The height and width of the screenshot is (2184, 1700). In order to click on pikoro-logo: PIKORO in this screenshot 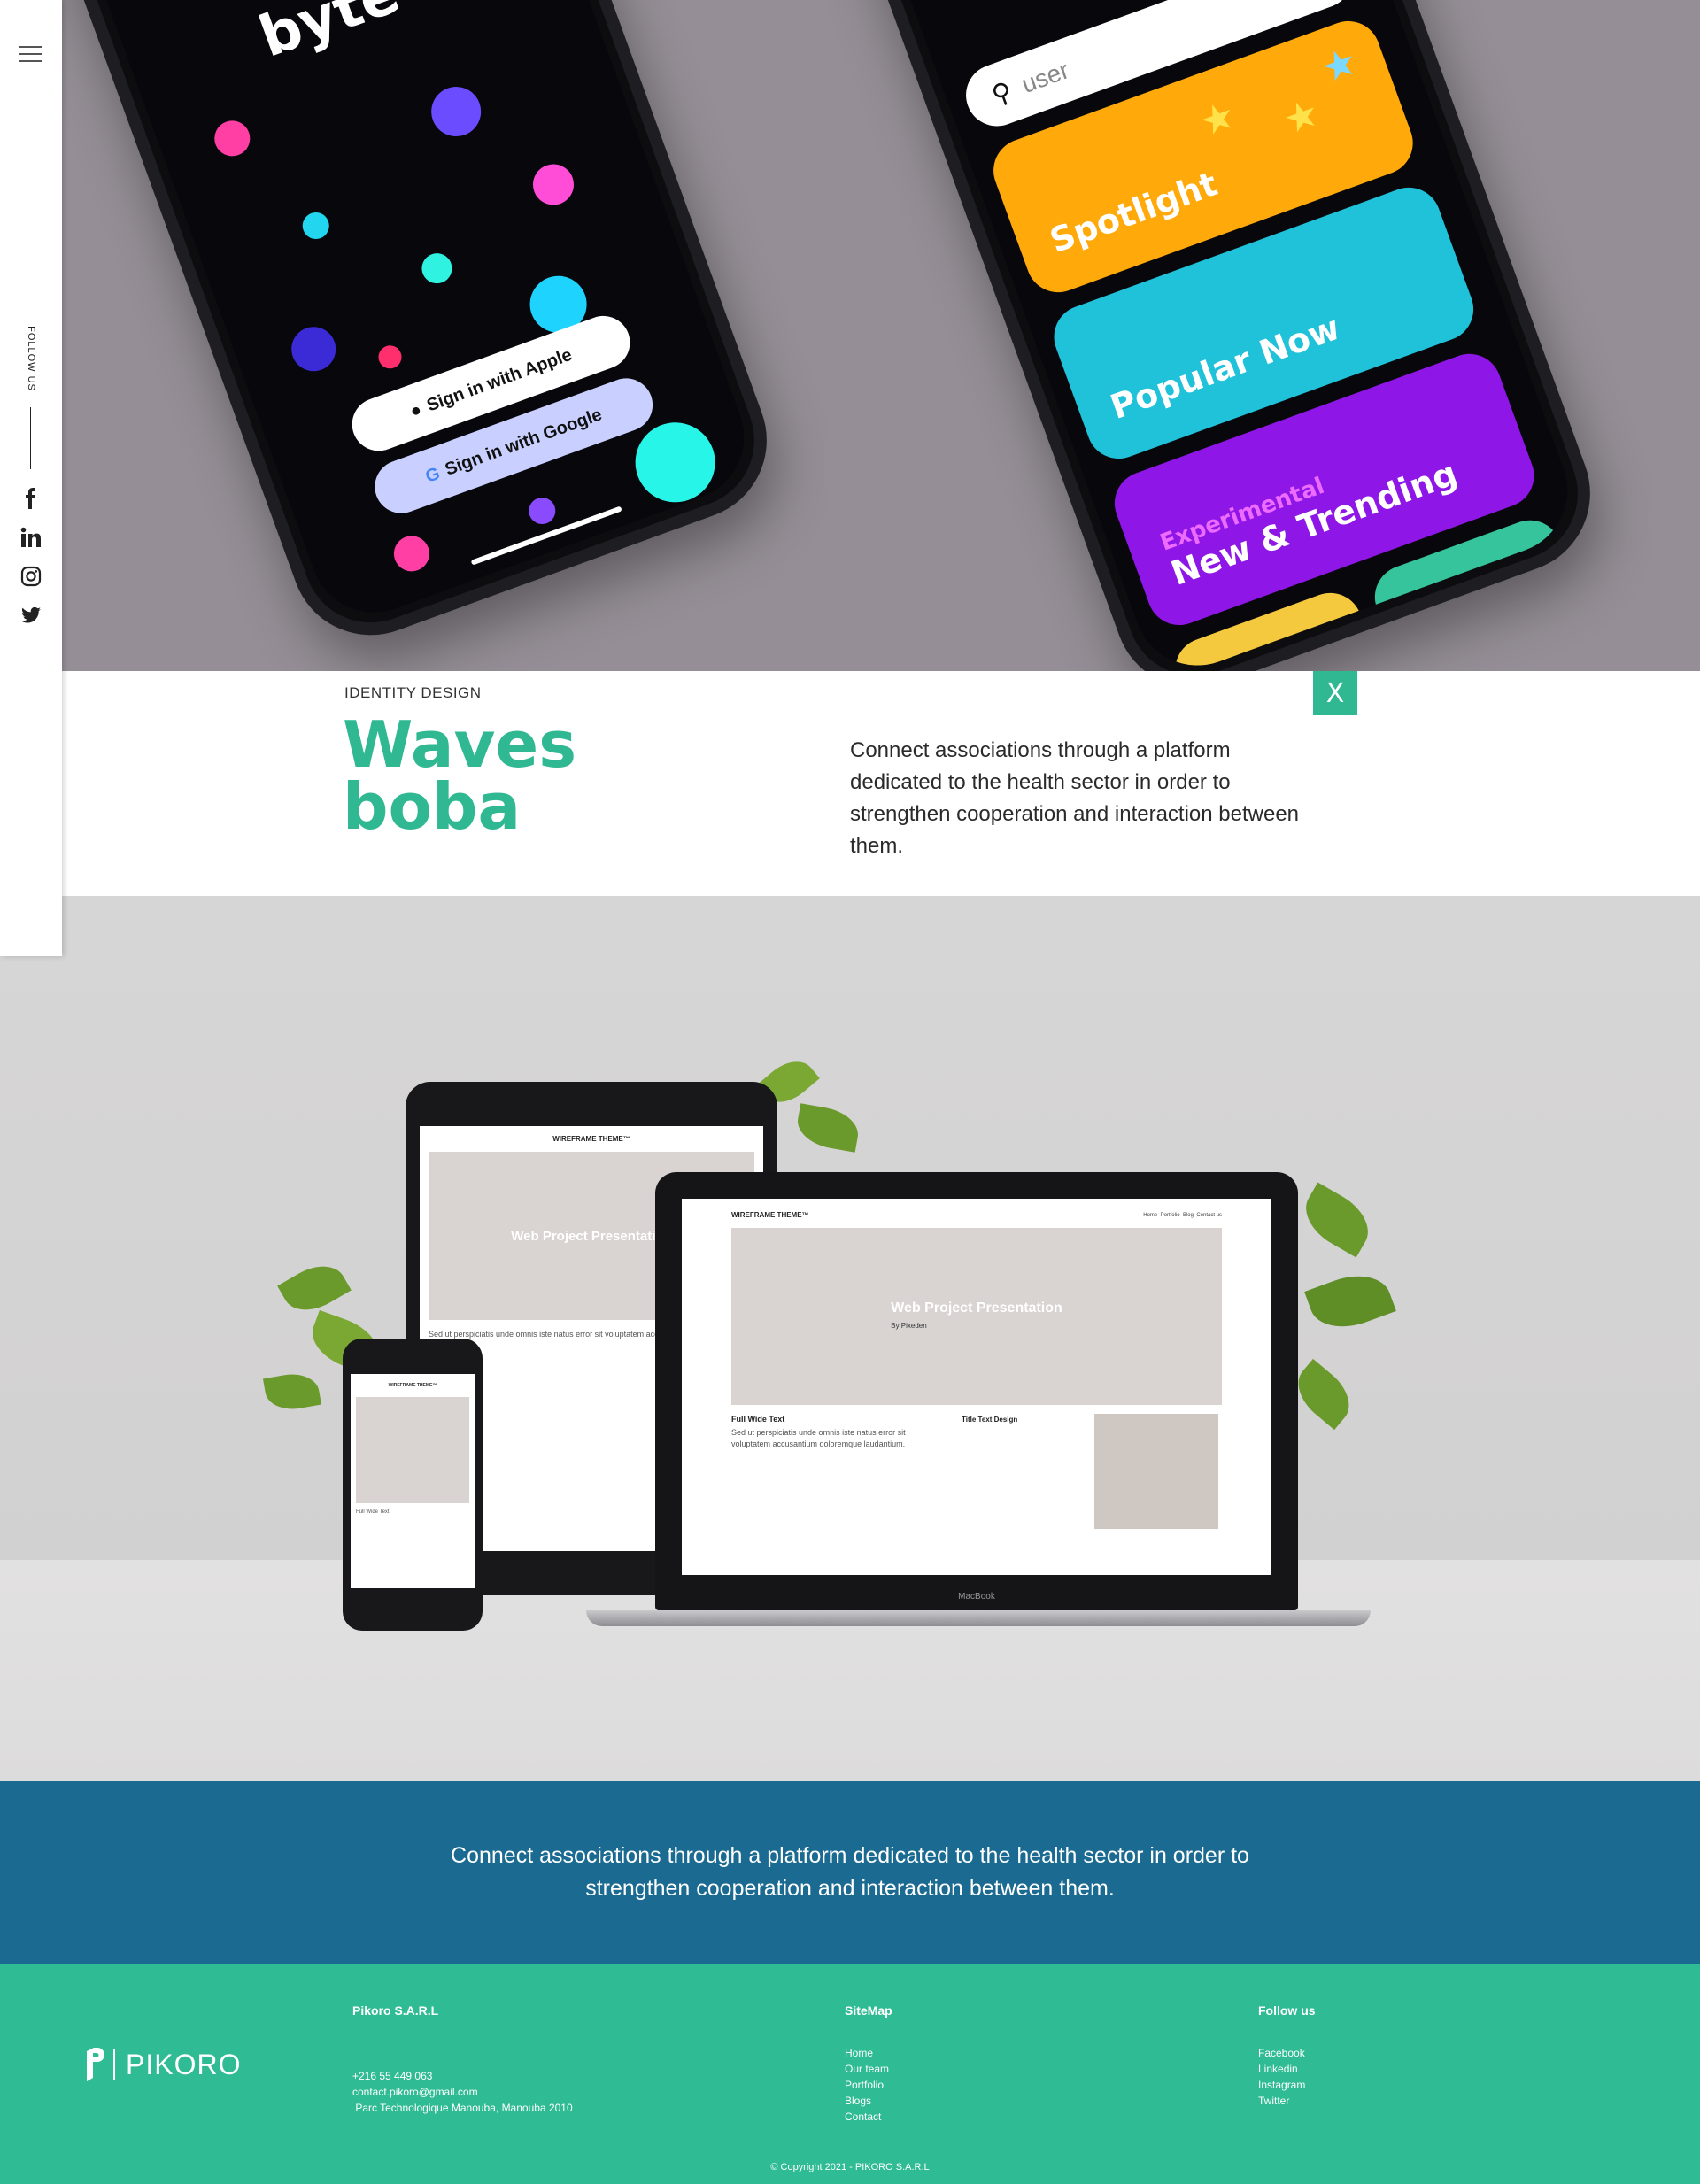, I will do `click(163, 2064)`.